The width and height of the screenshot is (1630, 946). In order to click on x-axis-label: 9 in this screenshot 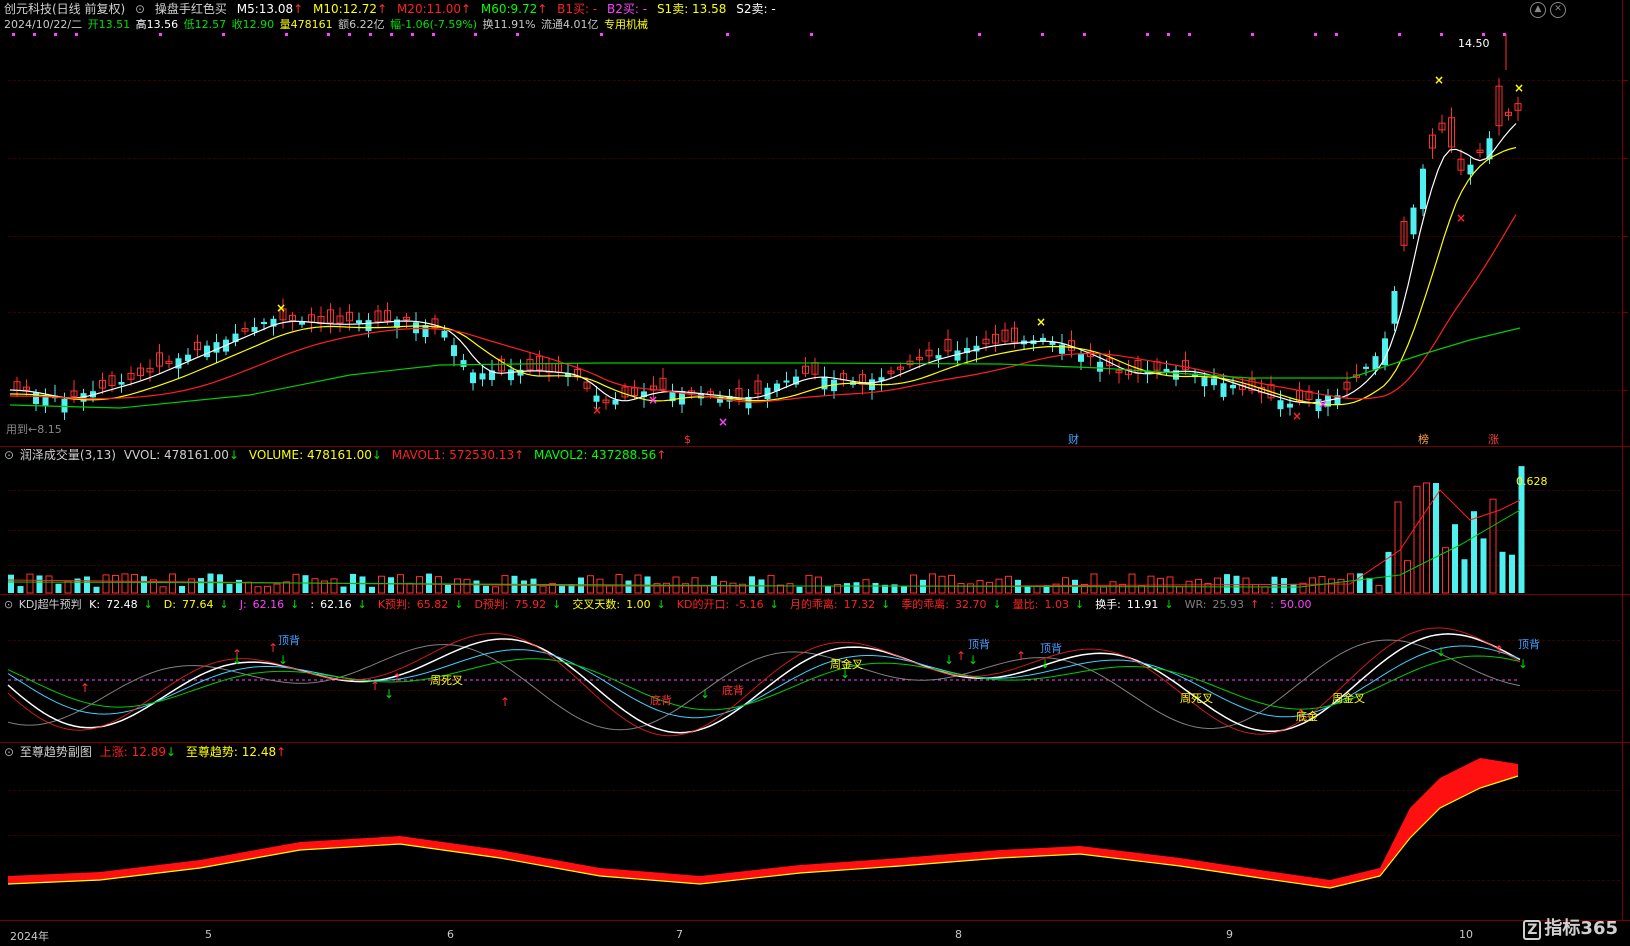, I will do `click(1229, 934)`.